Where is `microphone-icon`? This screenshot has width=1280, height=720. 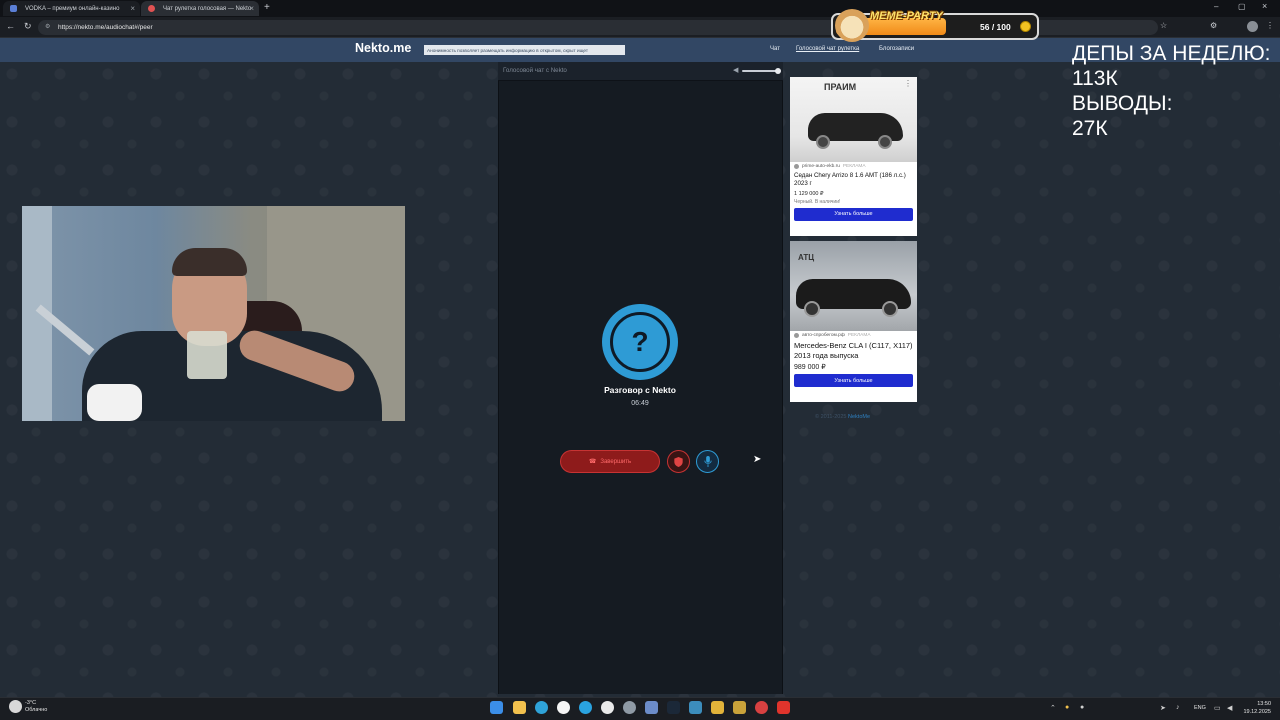
microphone-icon is located at coordinates (707, 461).